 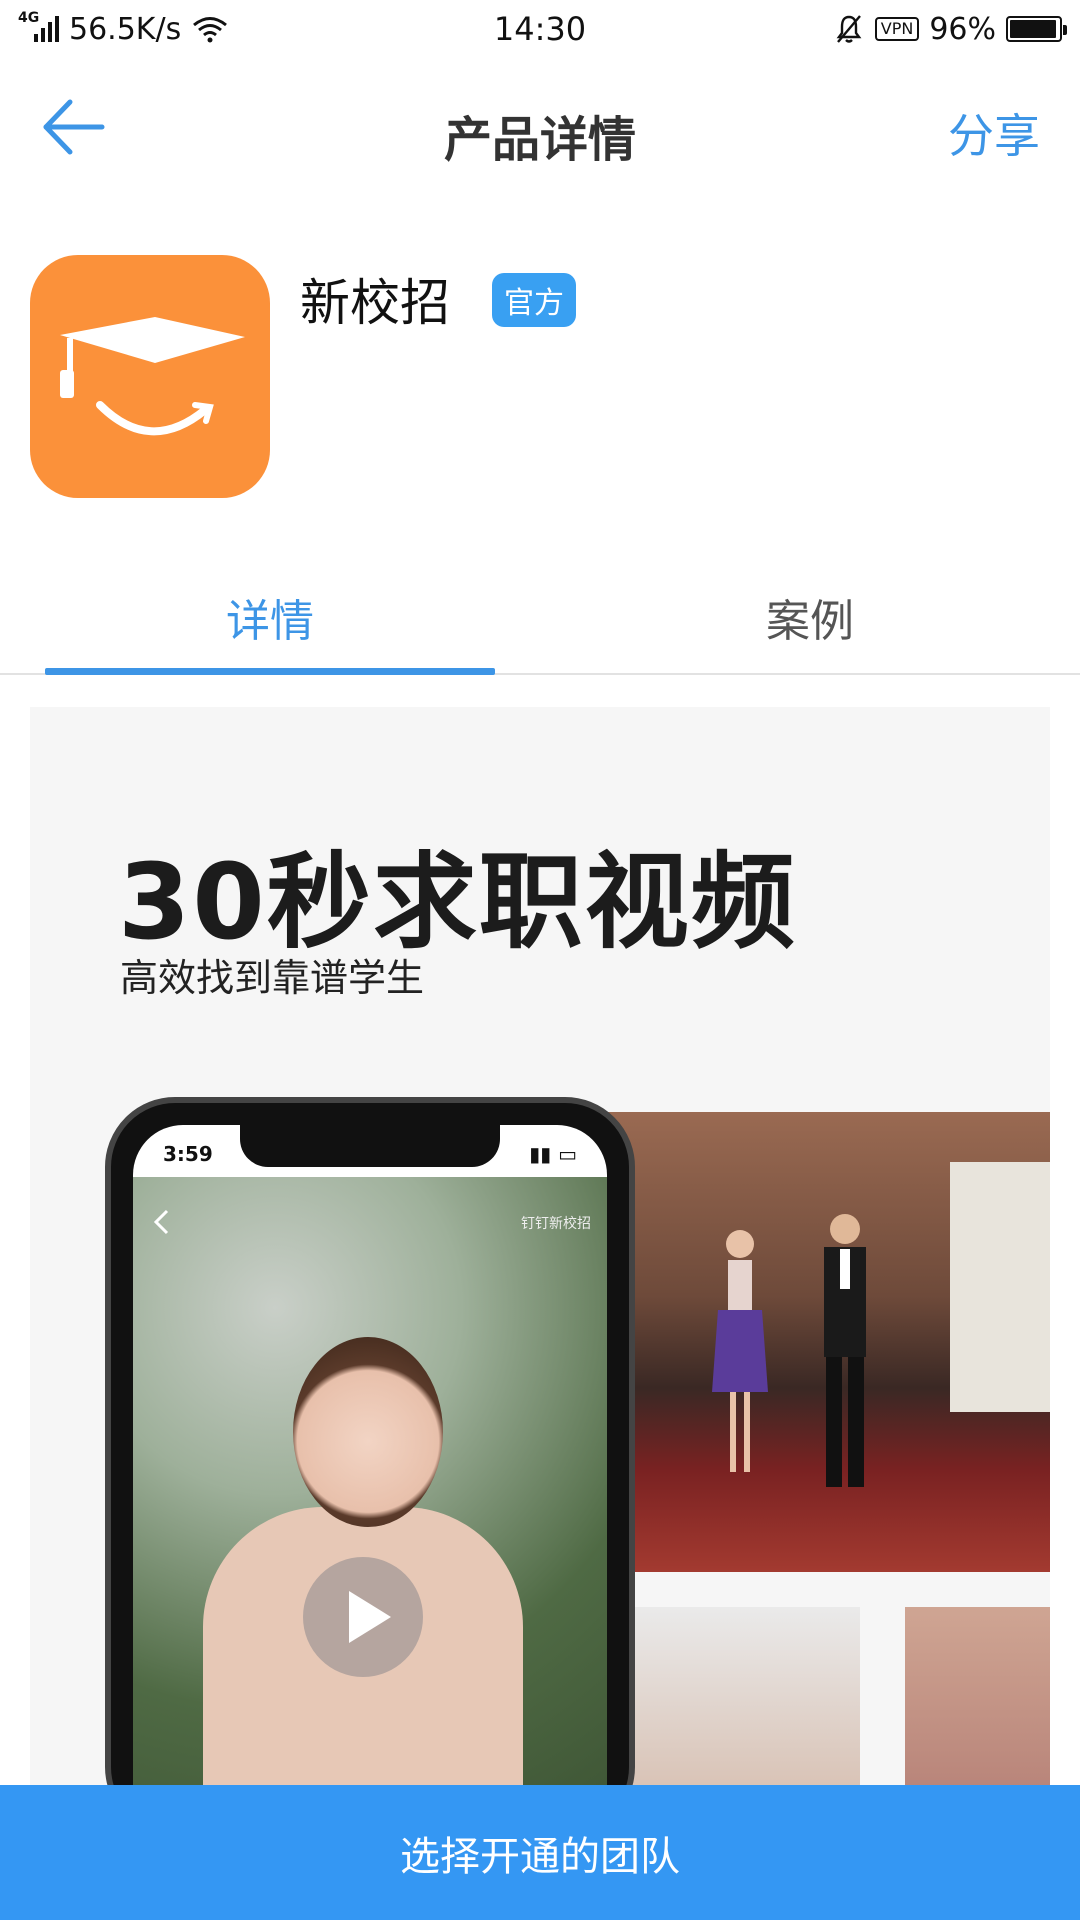 I want to click on phone-notch, so click(x=370, y=1146).